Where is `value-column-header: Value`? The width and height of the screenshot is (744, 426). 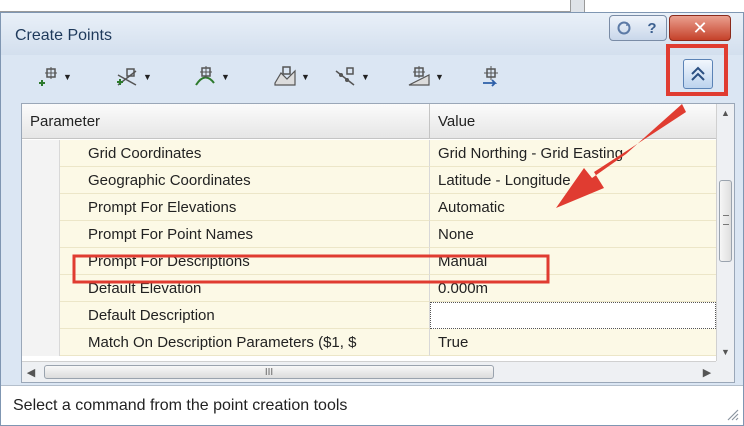
value-column-header: Value is located at coordinates (573, 121).